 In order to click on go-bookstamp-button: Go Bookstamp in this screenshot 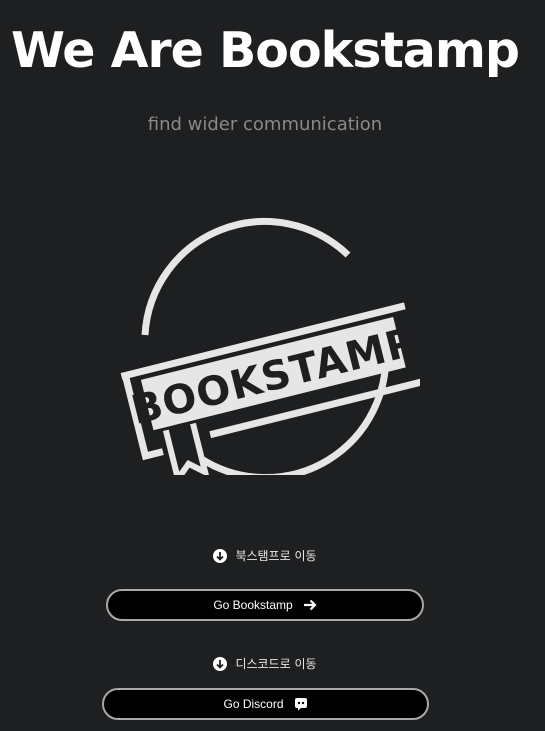, I will do `click(265, 605)`.